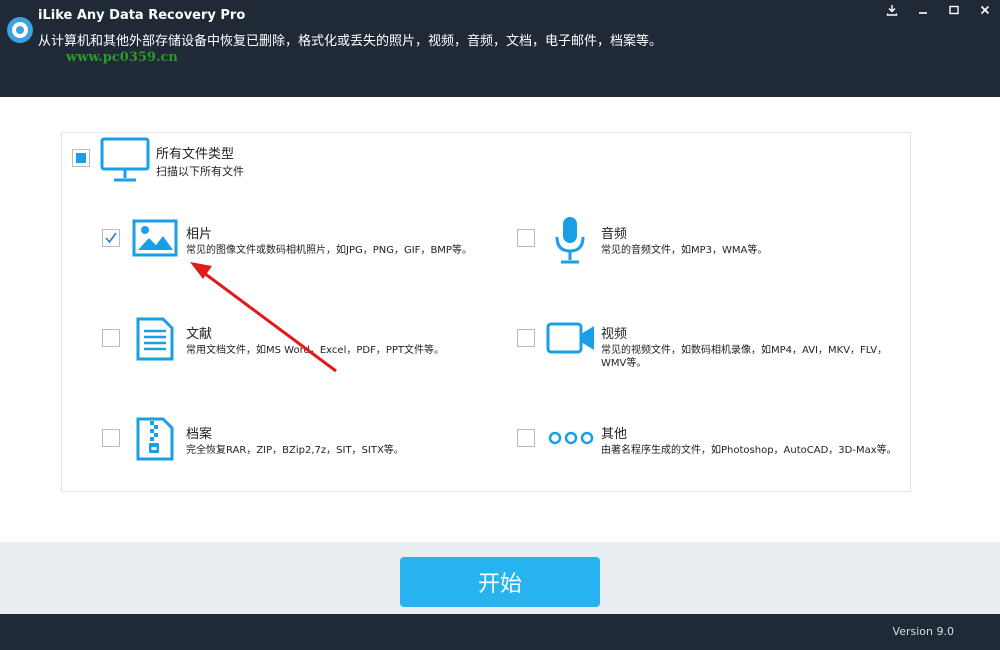  What do you see at coordinates (20, 30) in the screenshot?
I see `app-logo-icon` at bounding box center [20, 30].